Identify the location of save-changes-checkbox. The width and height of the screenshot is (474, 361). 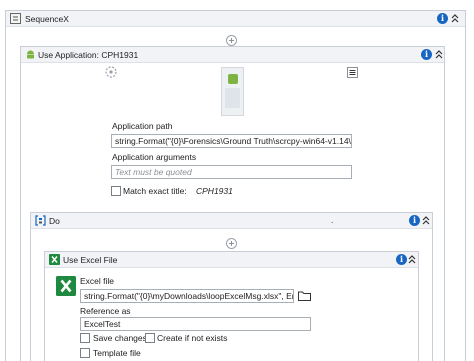
(85, 338).